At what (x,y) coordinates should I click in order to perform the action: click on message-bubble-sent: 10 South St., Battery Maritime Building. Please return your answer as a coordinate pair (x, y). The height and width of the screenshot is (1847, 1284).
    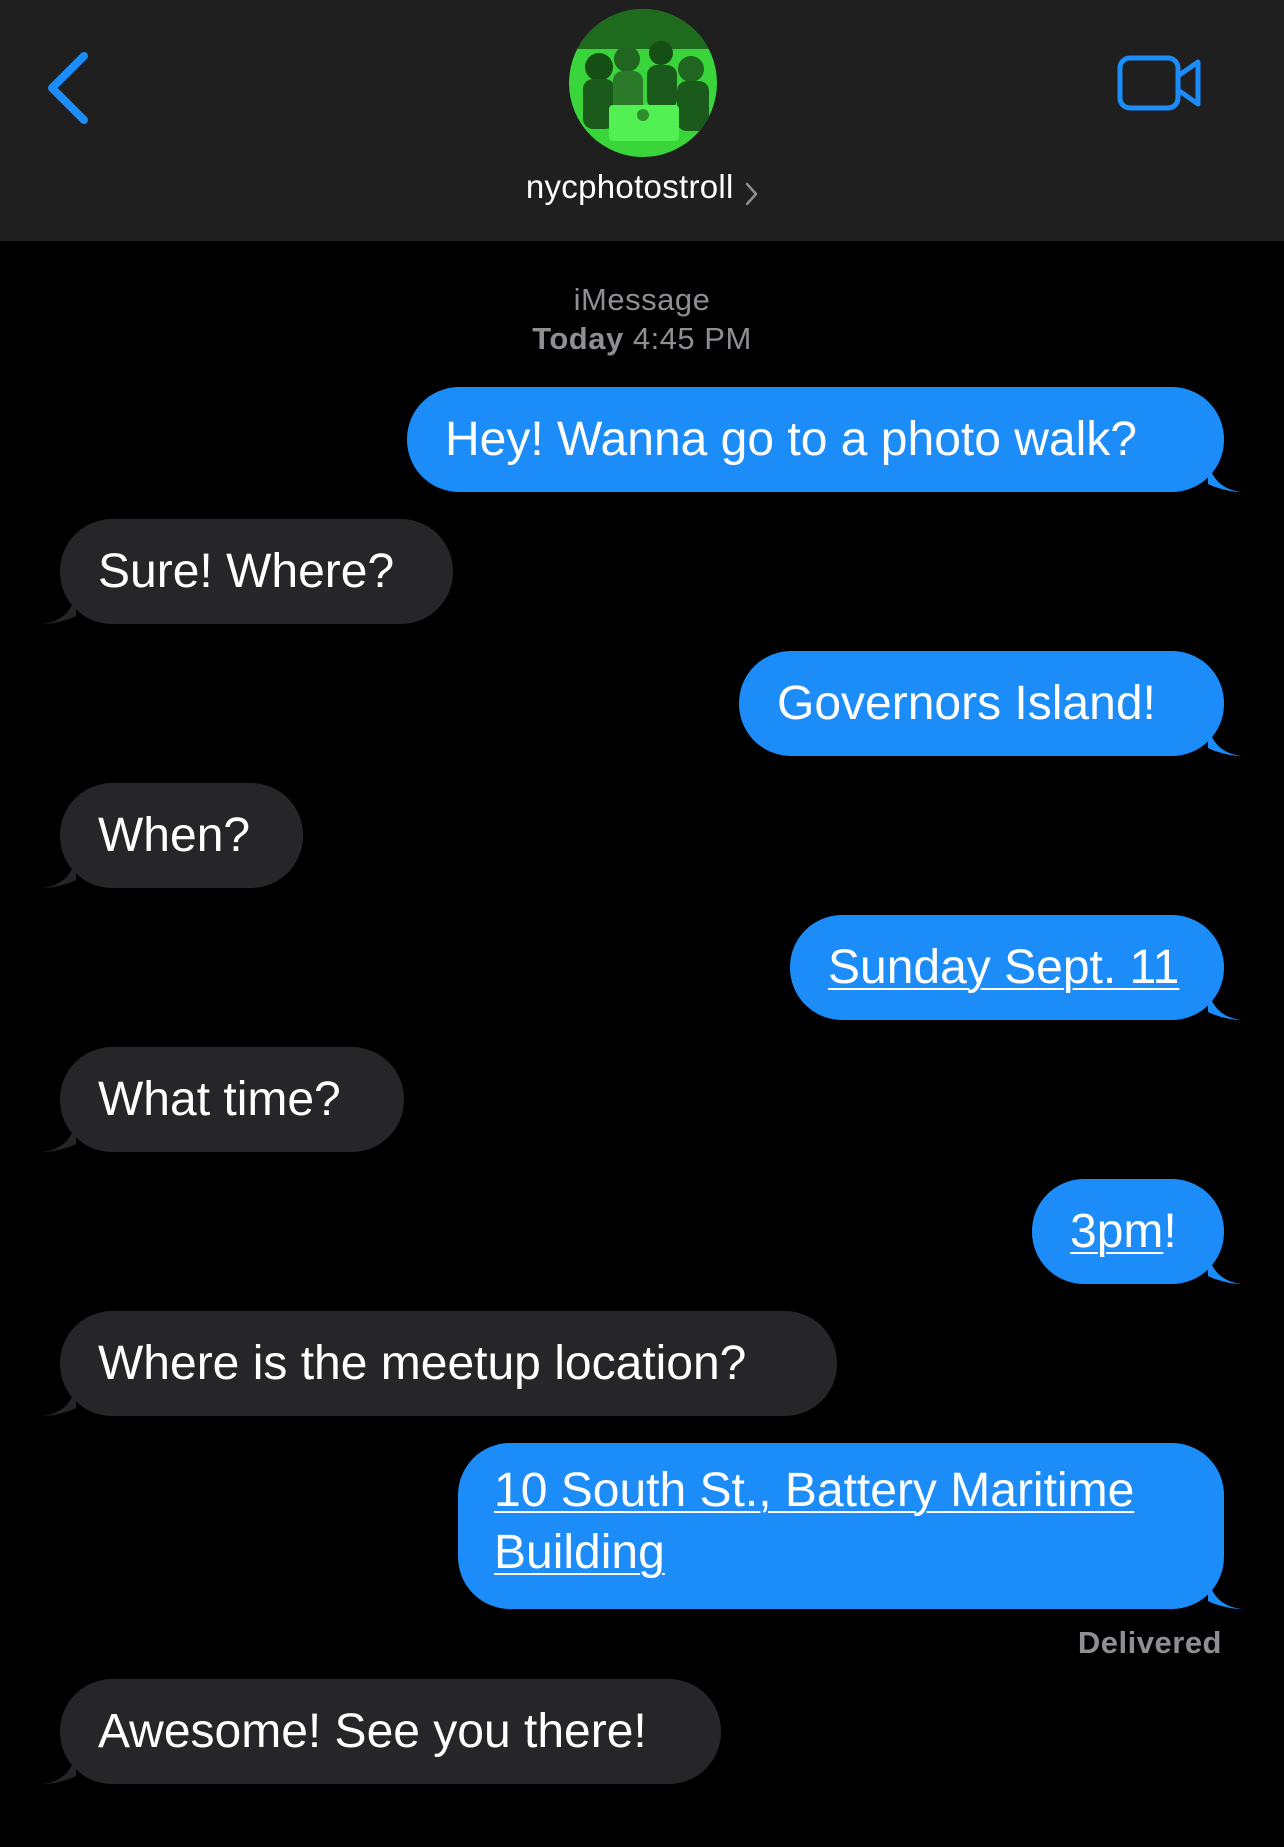
    Looking at the image, I should click on (841, 1526).